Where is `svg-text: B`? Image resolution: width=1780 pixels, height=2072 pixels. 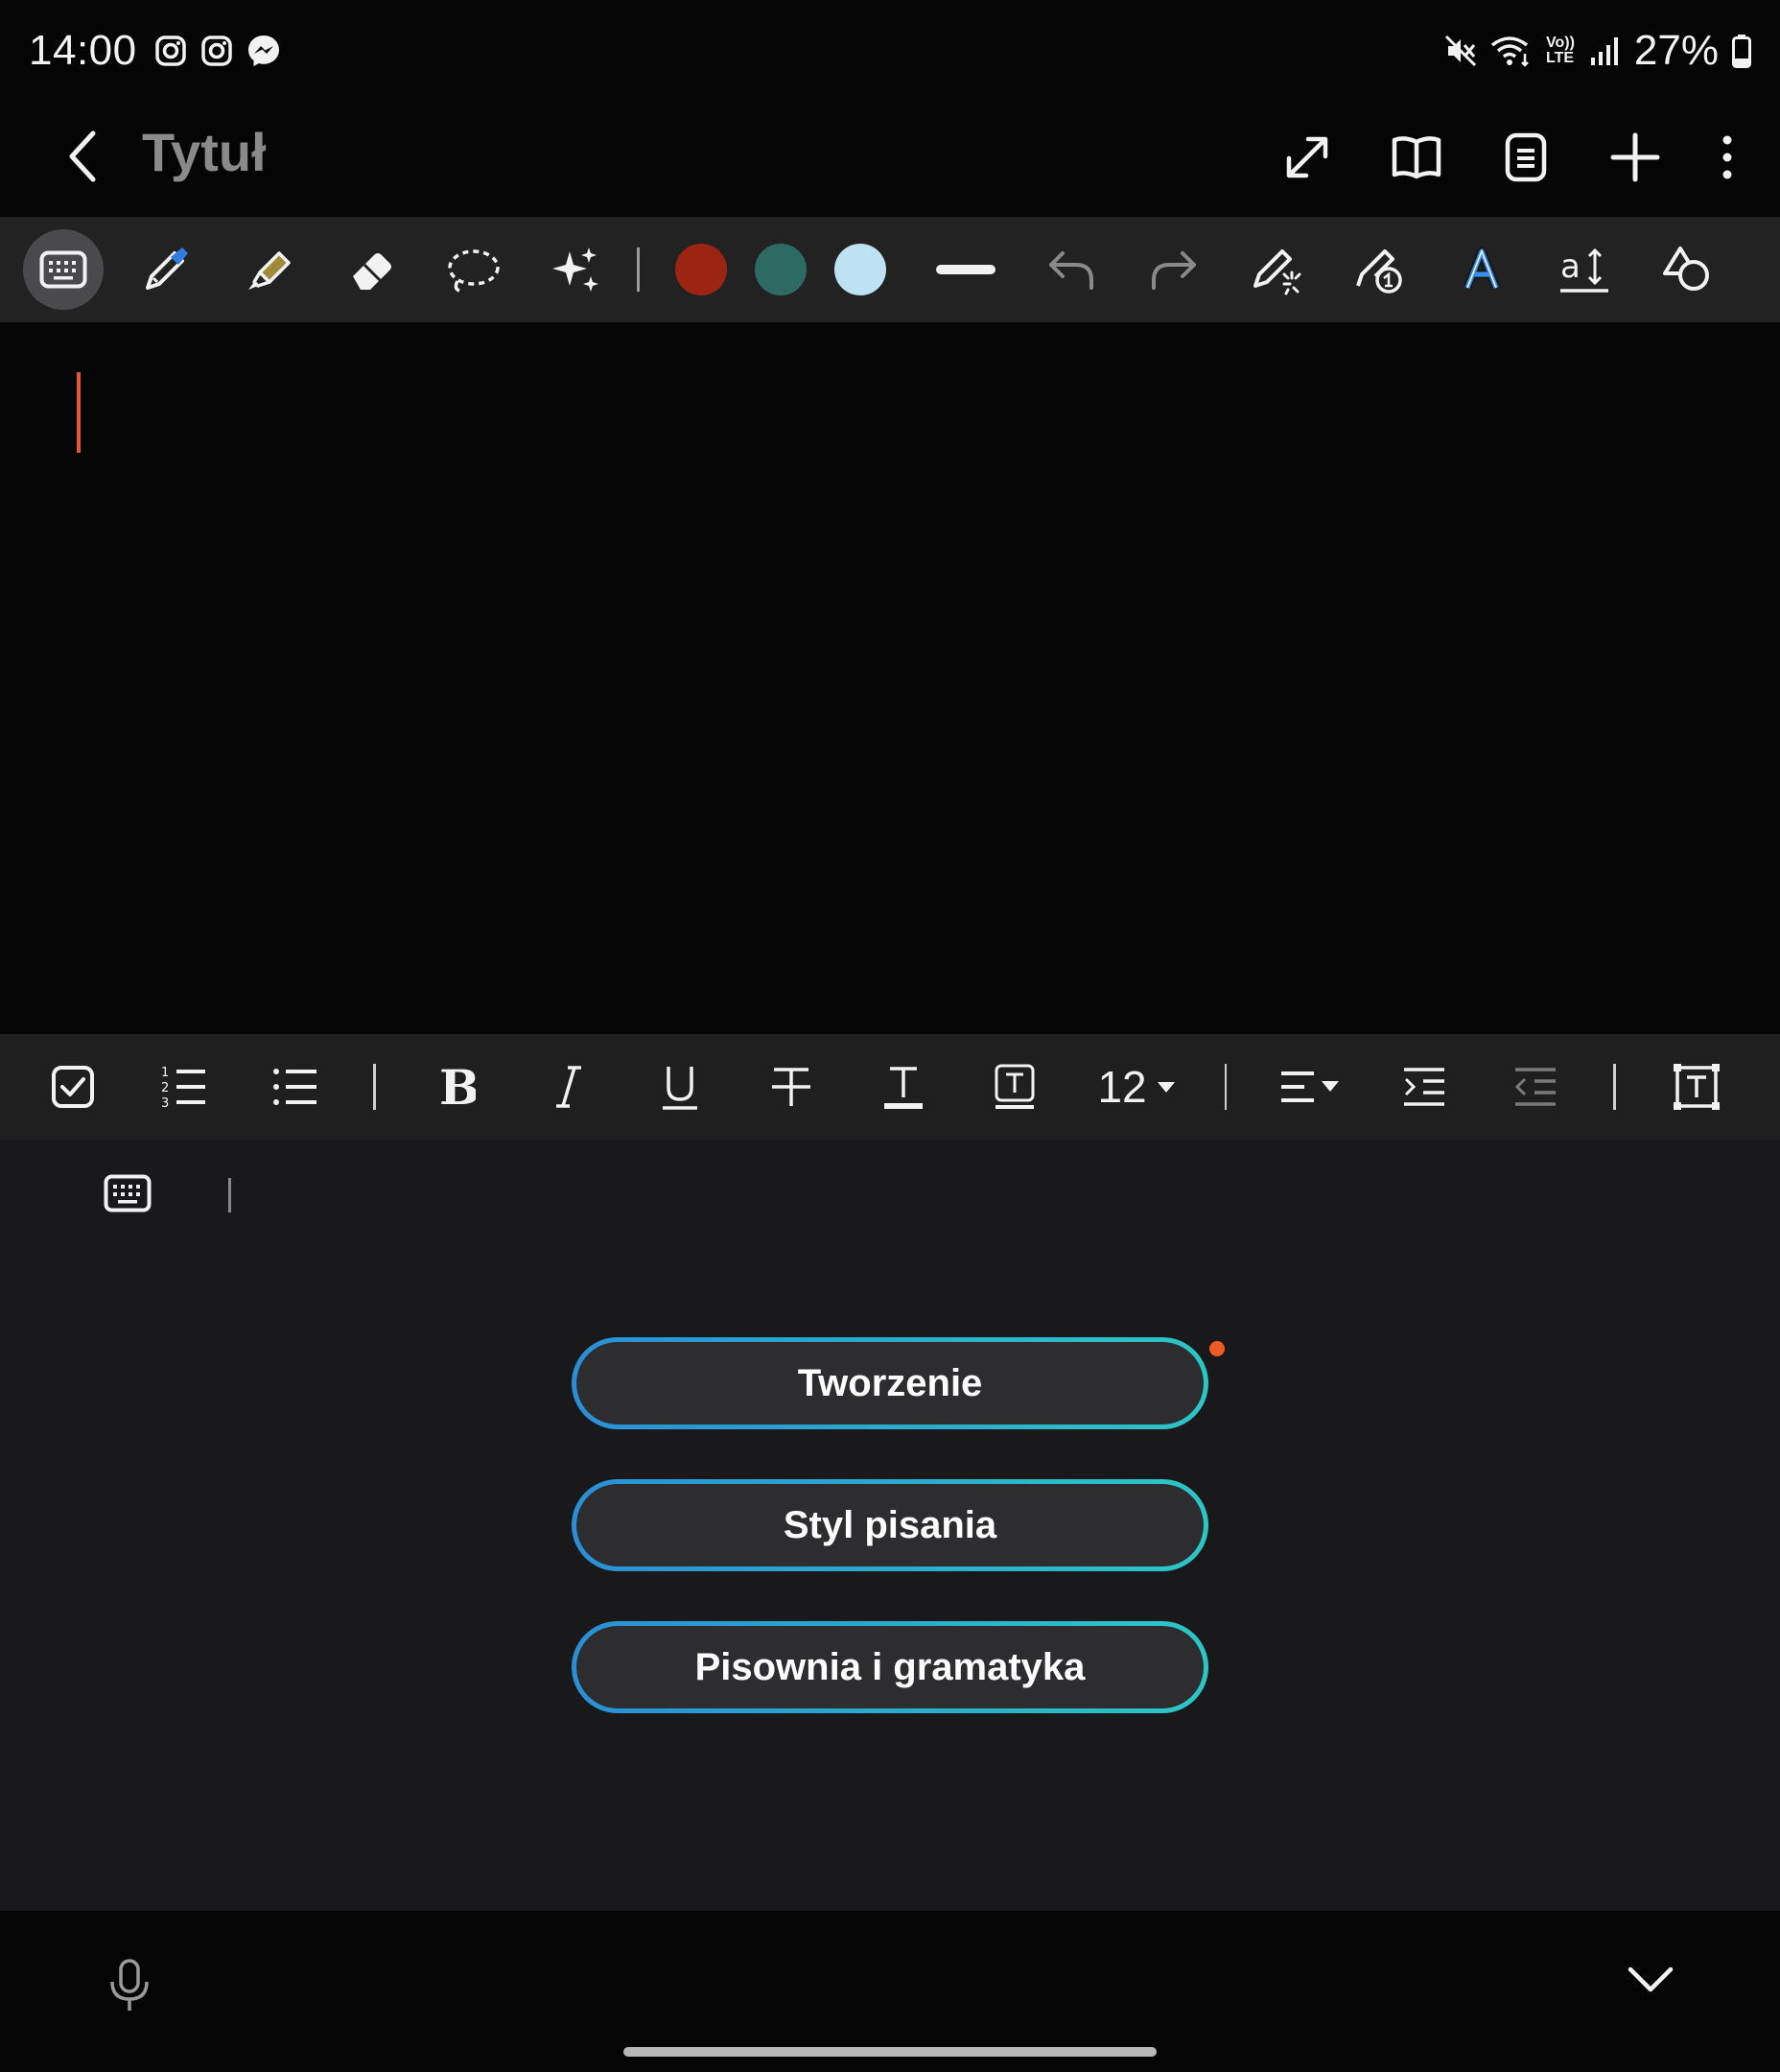
svg-text: B is located at coordinates (457, 1087).